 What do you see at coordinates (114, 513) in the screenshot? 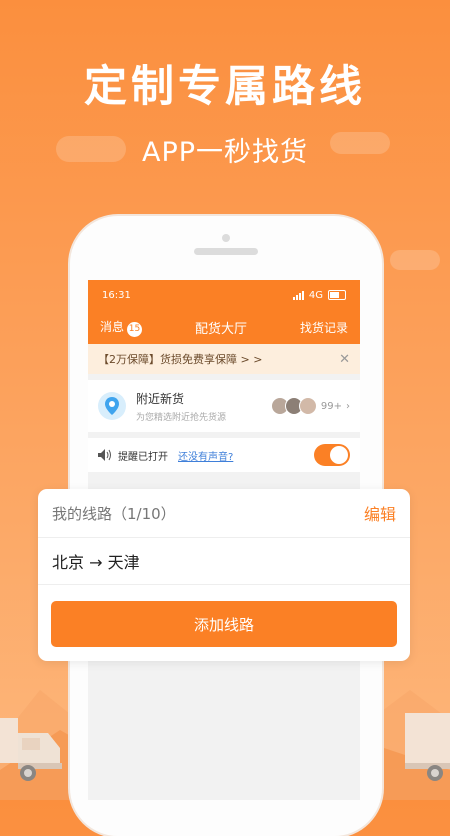
I see `routes-label: 我的线路（1/10）` at bounding box center [114, 513].